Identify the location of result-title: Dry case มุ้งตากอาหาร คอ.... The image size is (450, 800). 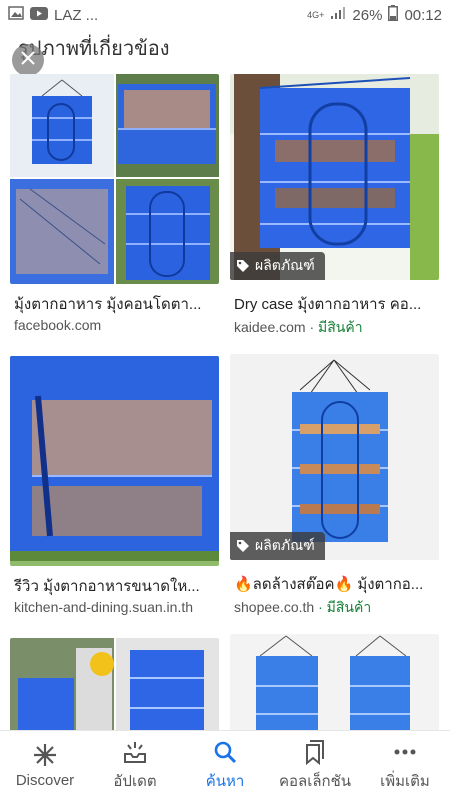
(337, 304).